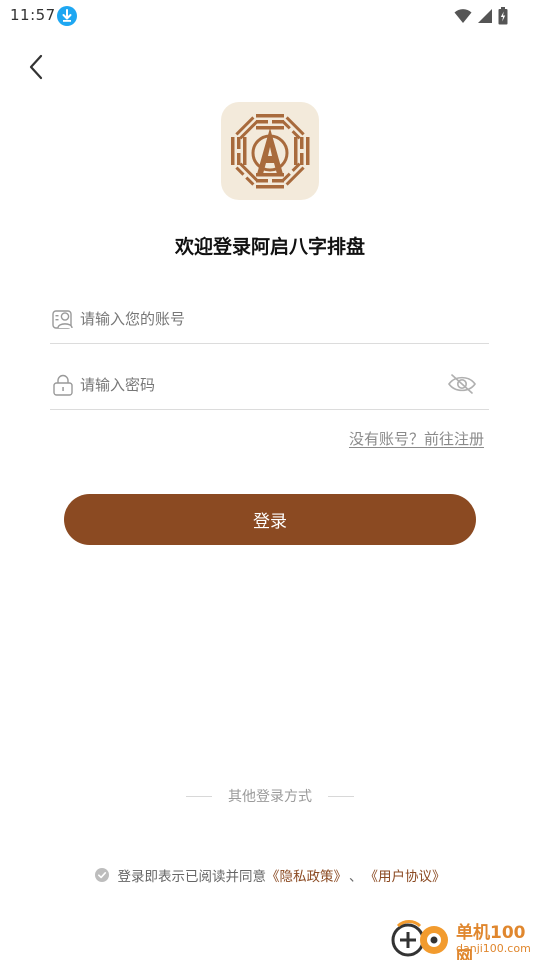 This screenshot has height=960, width=540. I want to click on battery-charging-icon, so click(503, 16).